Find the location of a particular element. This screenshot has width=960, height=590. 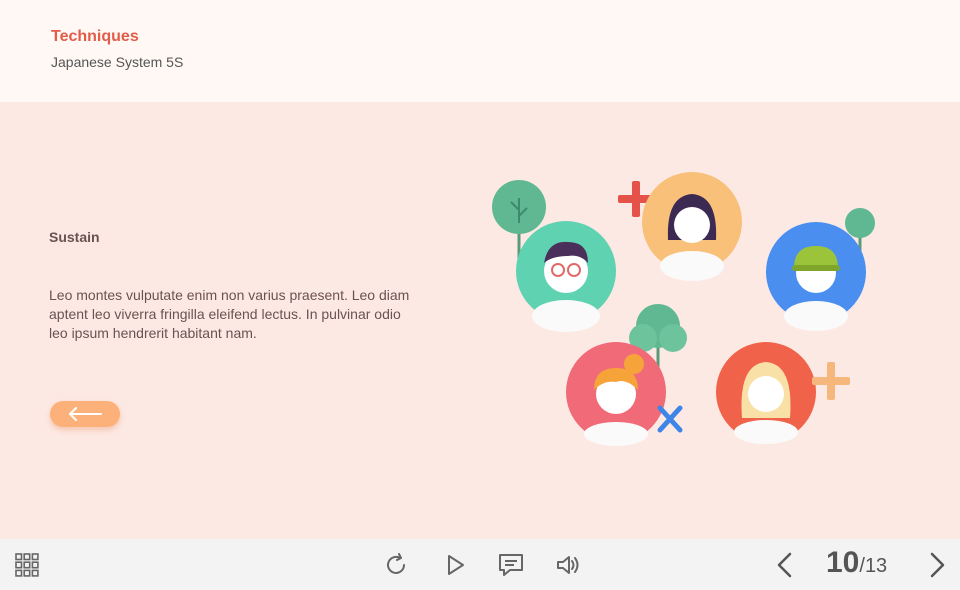

chevron-left-icon is located at coordinates (784, 565).